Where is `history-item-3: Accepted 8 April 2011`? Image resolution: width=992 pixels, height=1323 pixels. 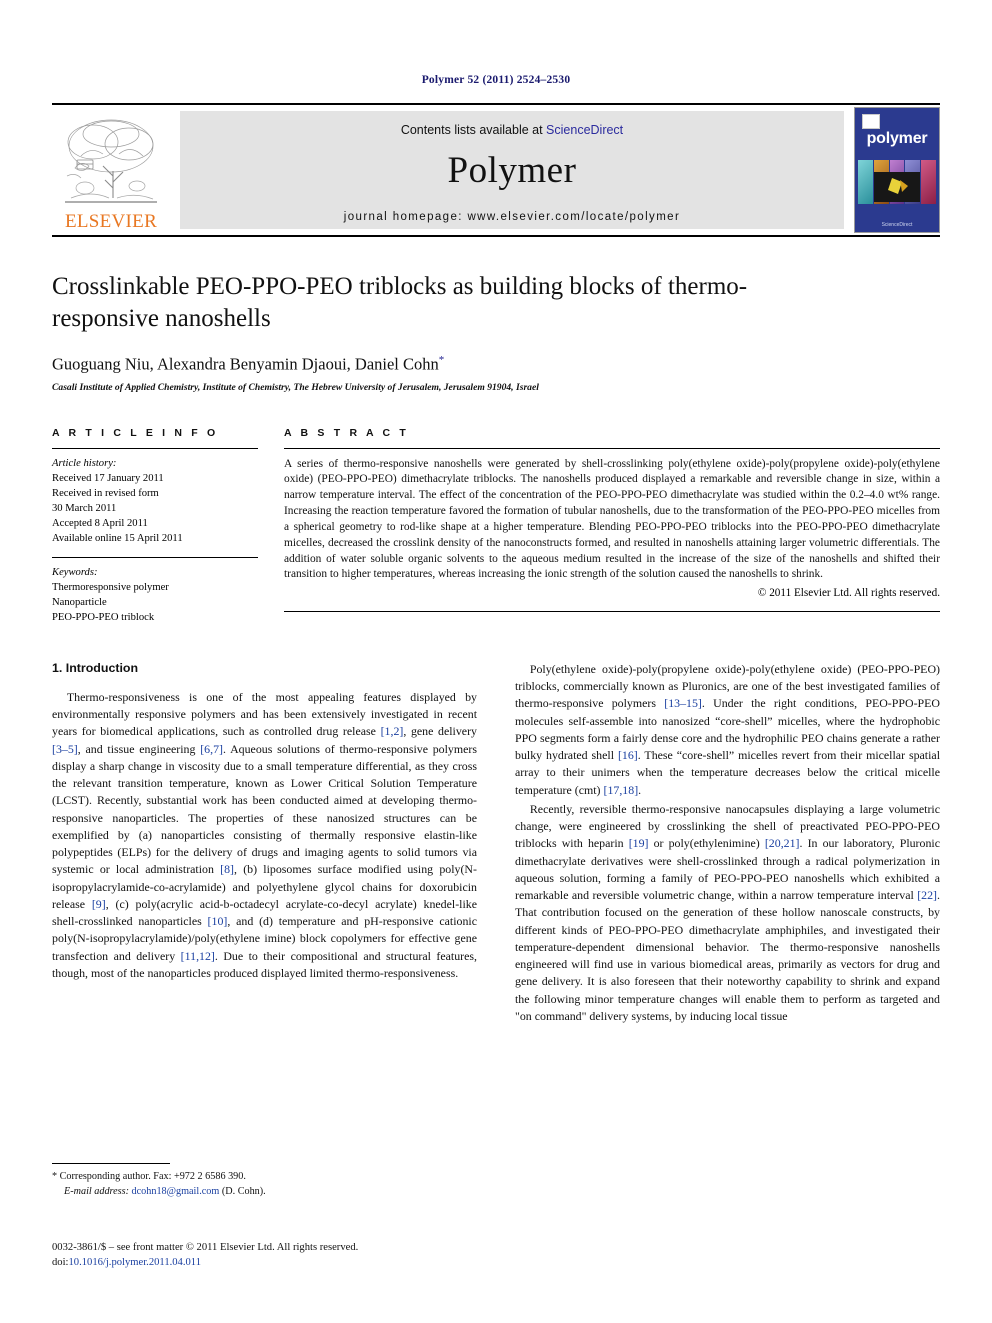
history-item-3: Accepted 8 April 2011 is located at coordinates (100, 523).